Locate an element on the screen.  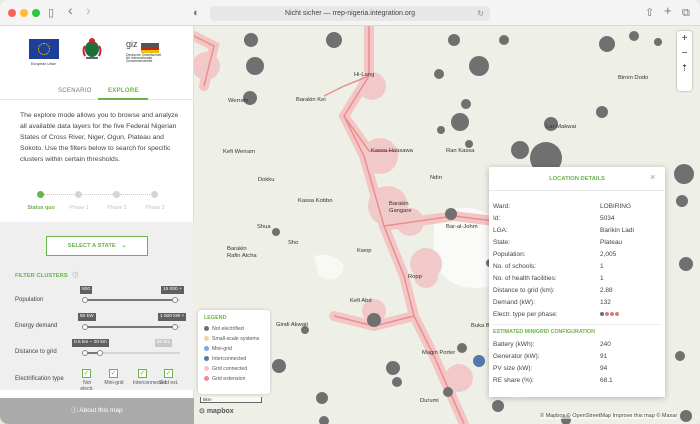
tab-explore: EXPLORE is located at coordinates (123, 91).